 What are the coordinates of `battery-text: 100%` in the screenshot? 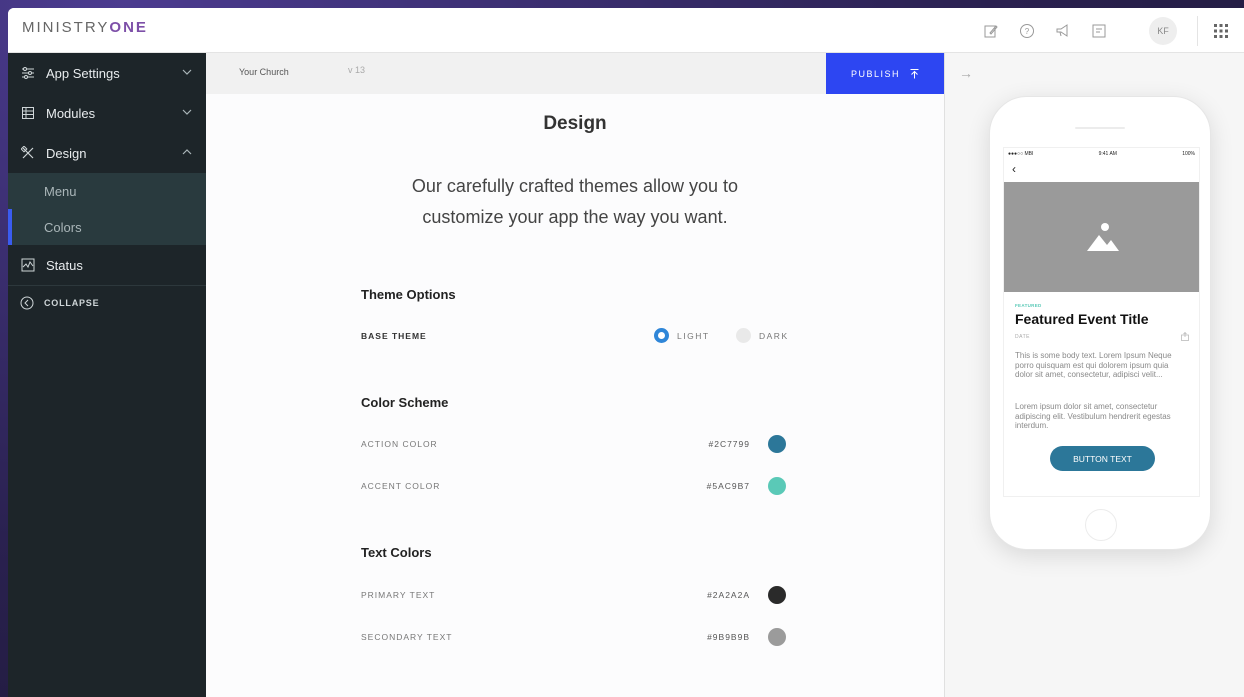 It's located at (1188, 154).